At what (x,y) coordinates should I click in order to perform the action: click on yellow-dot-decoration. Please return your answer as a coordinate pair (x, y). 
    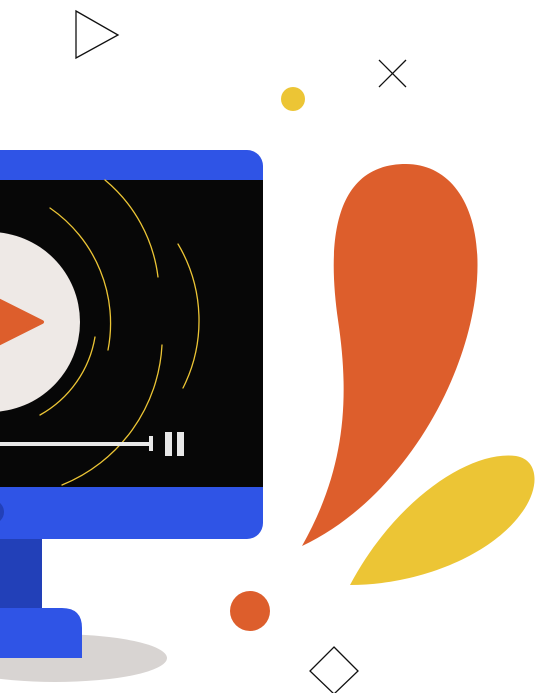
    Looking at the image, I should click on (293, 99).